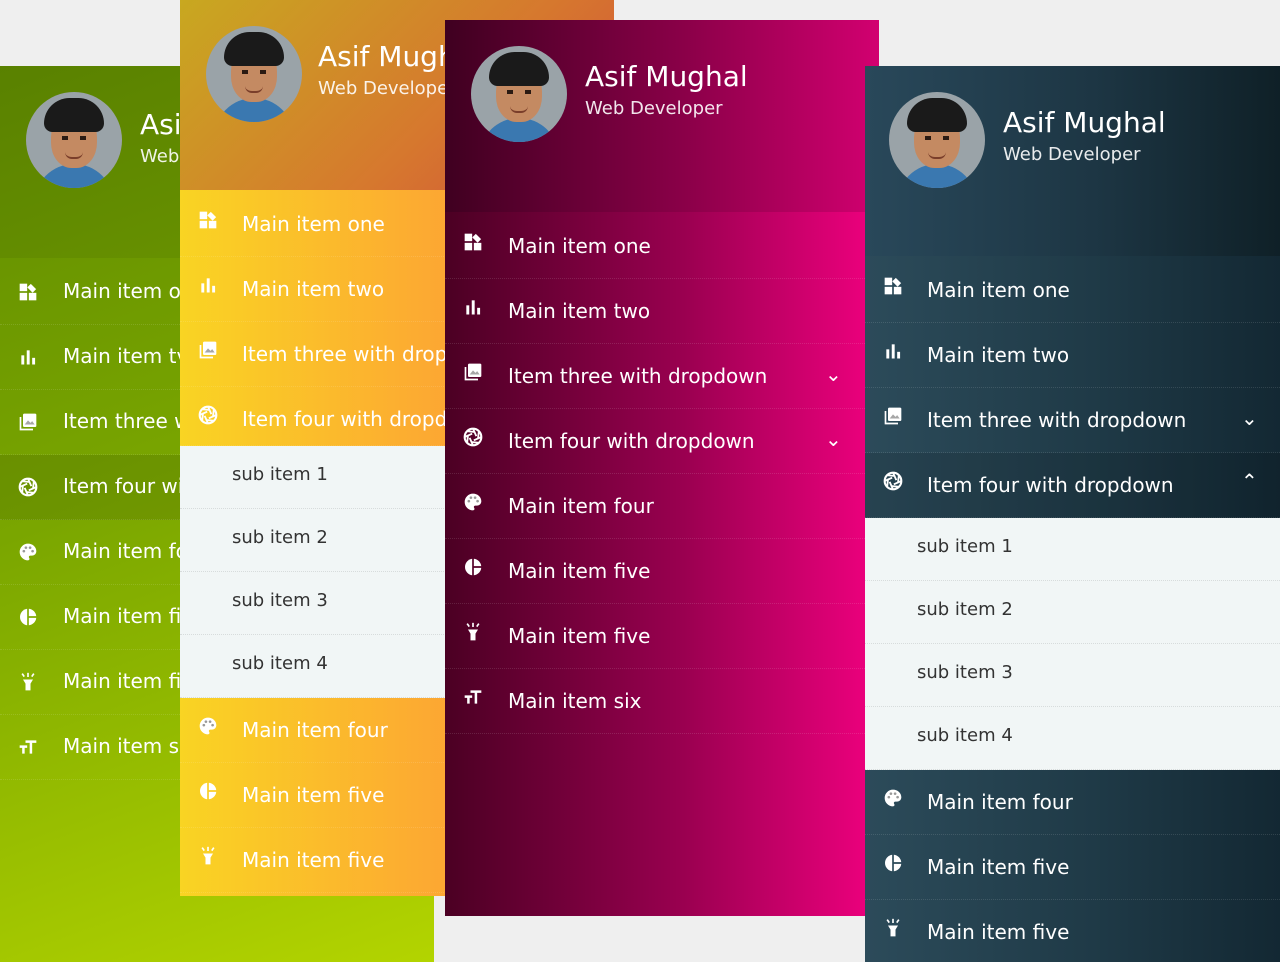 The width and height of the screenshot is (1280, 962). I want to click on profile-name: Asif Mugh, so click(387, 56).